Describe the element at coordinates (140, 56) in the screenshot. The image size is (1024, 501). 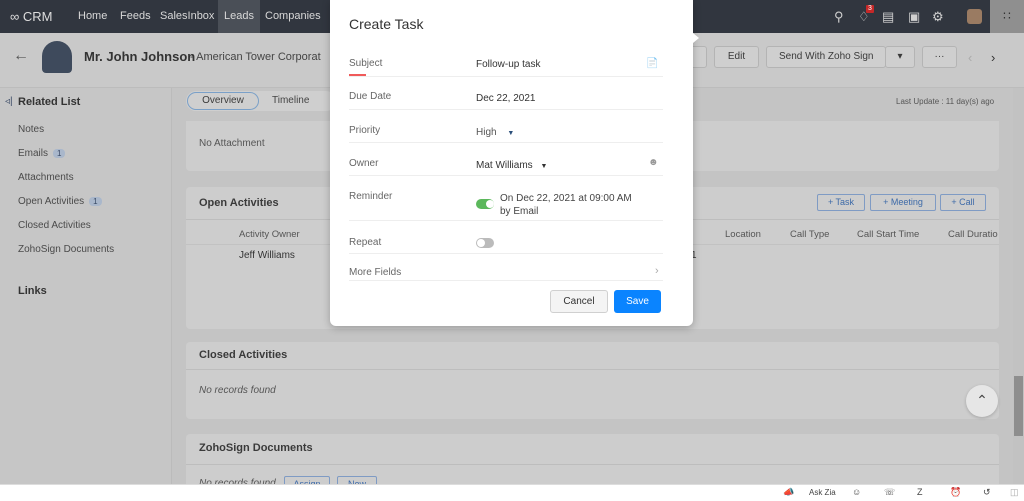
I see `lead-name: Mr. John Johnson` at that location.